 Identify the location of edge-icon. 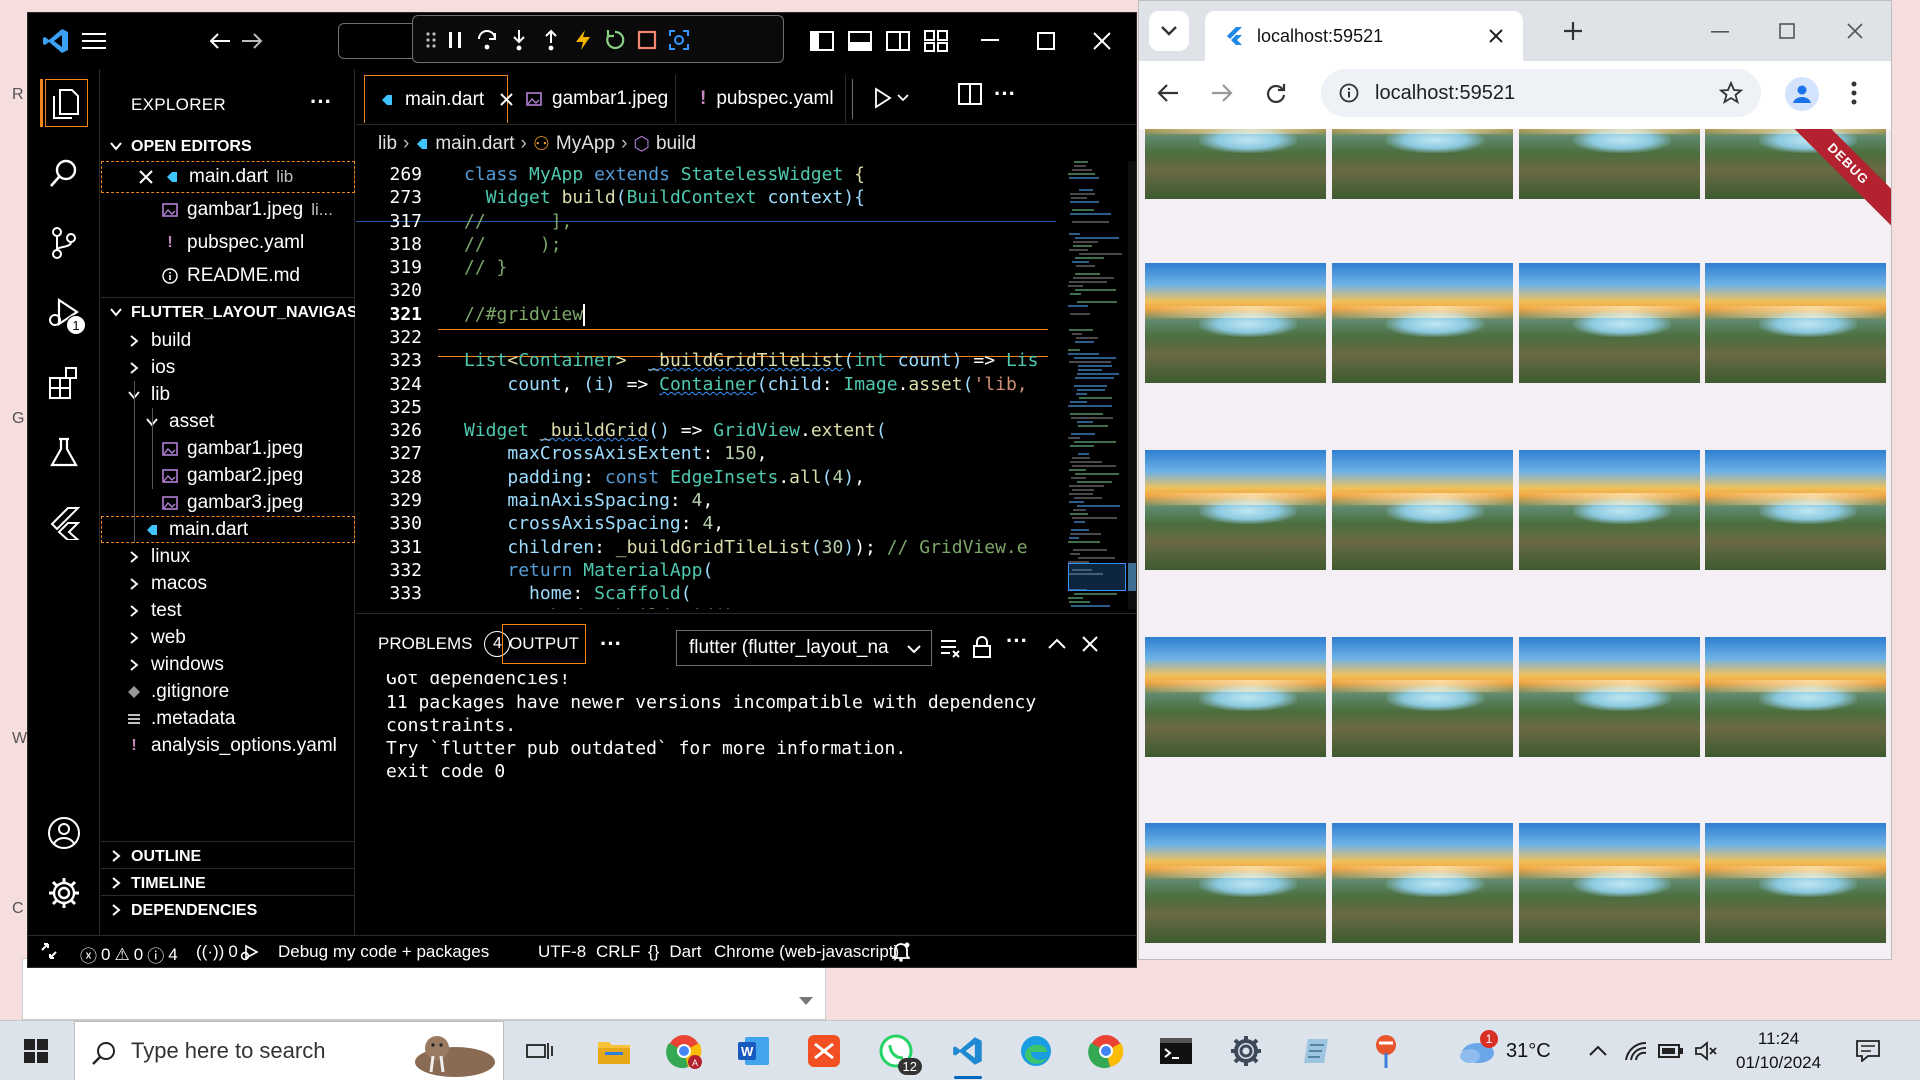
(1036, 1051).